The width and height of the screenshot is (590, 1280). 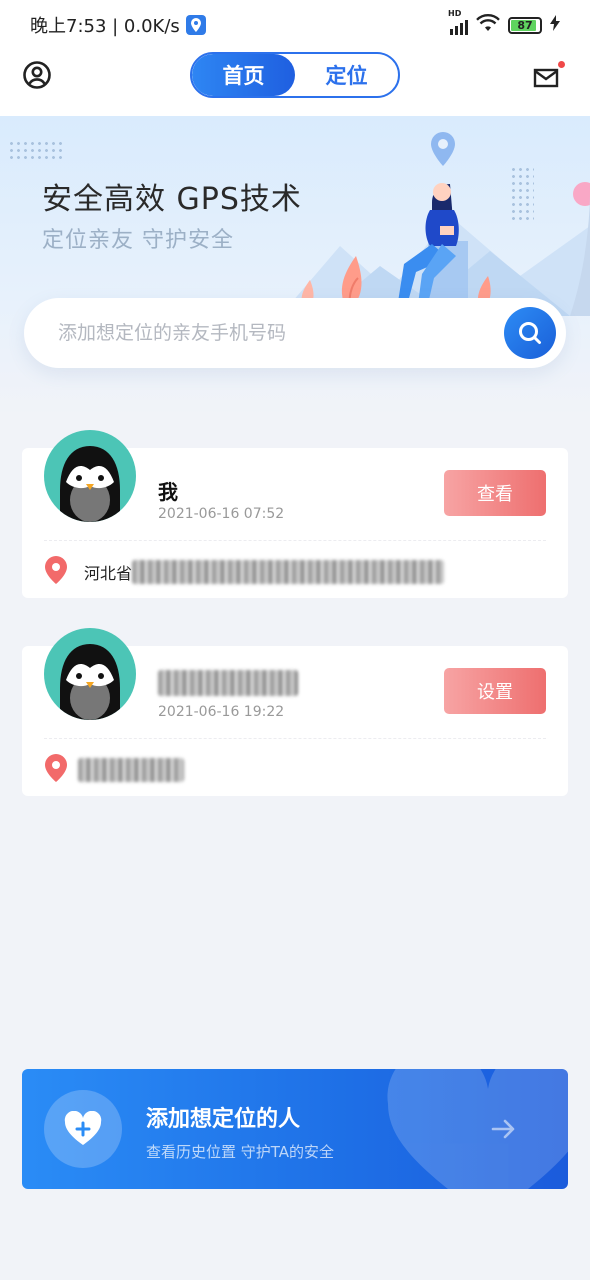 I want to click on wifi-icon, so click(x=488, y=25).